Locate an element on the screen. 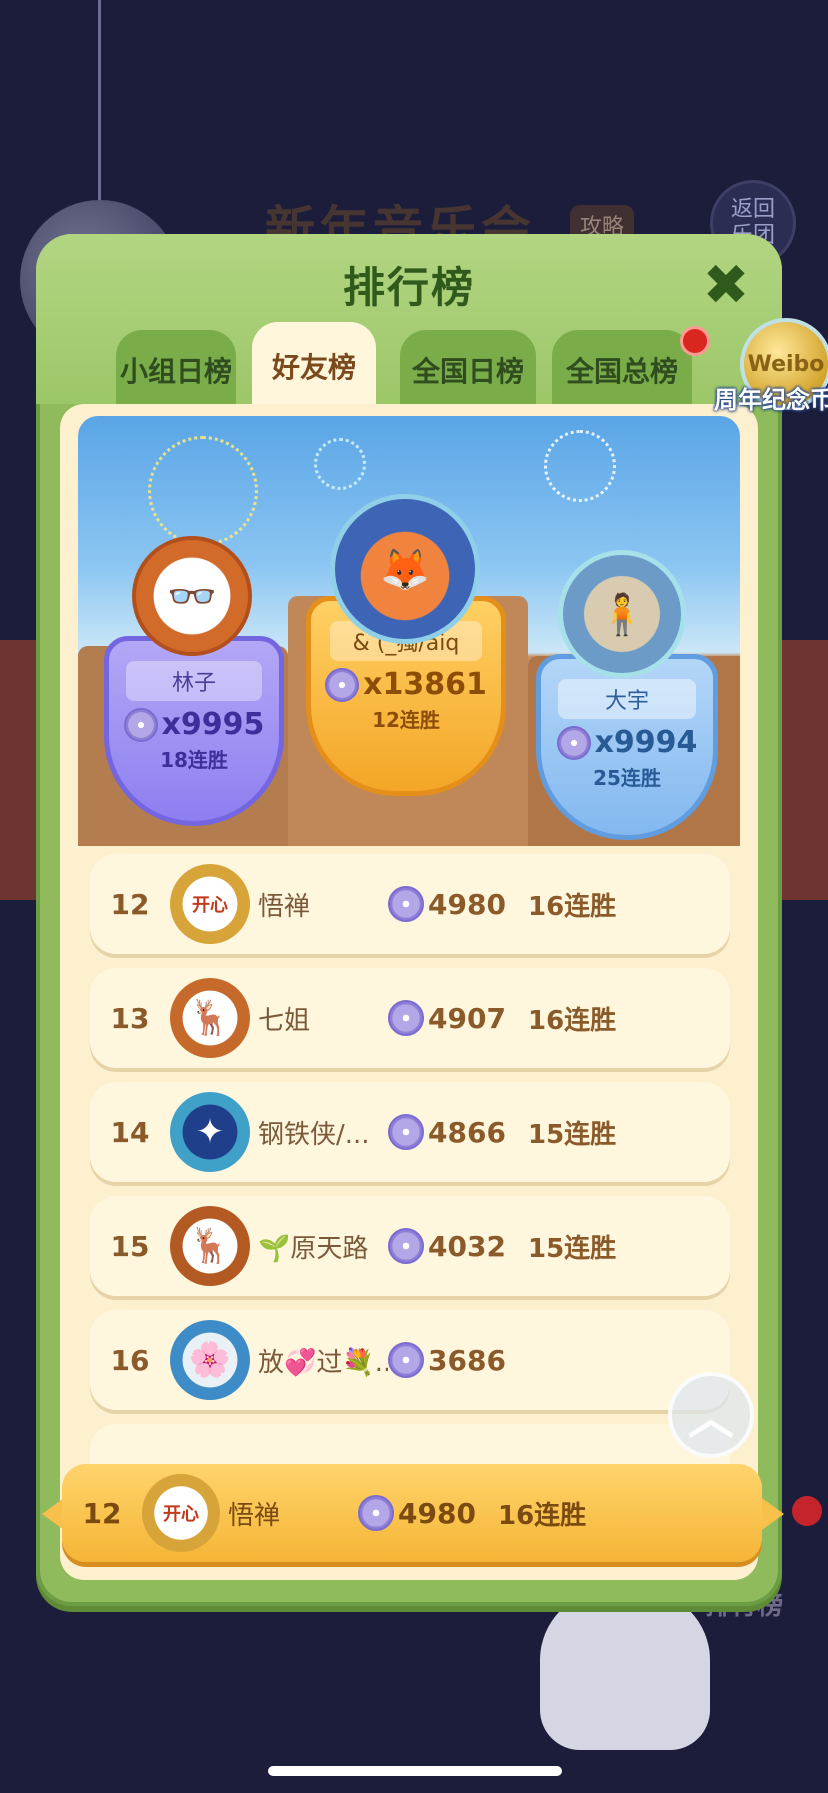 The width and height of the screenshot is (828, 1793). list-item: 12 开心 悟禅 4980 16连胜 is located at coordinates (410, 904).